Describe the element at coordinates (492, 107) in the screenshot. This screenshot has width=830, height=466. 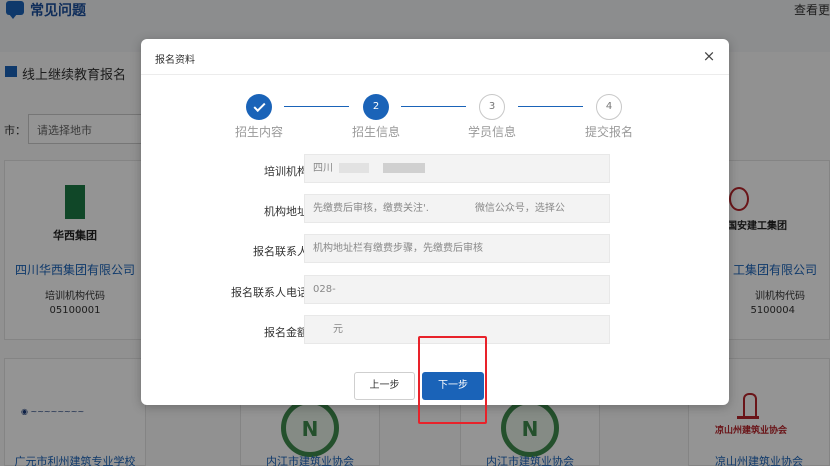
I see `step-3-indicator: 3` at that location.